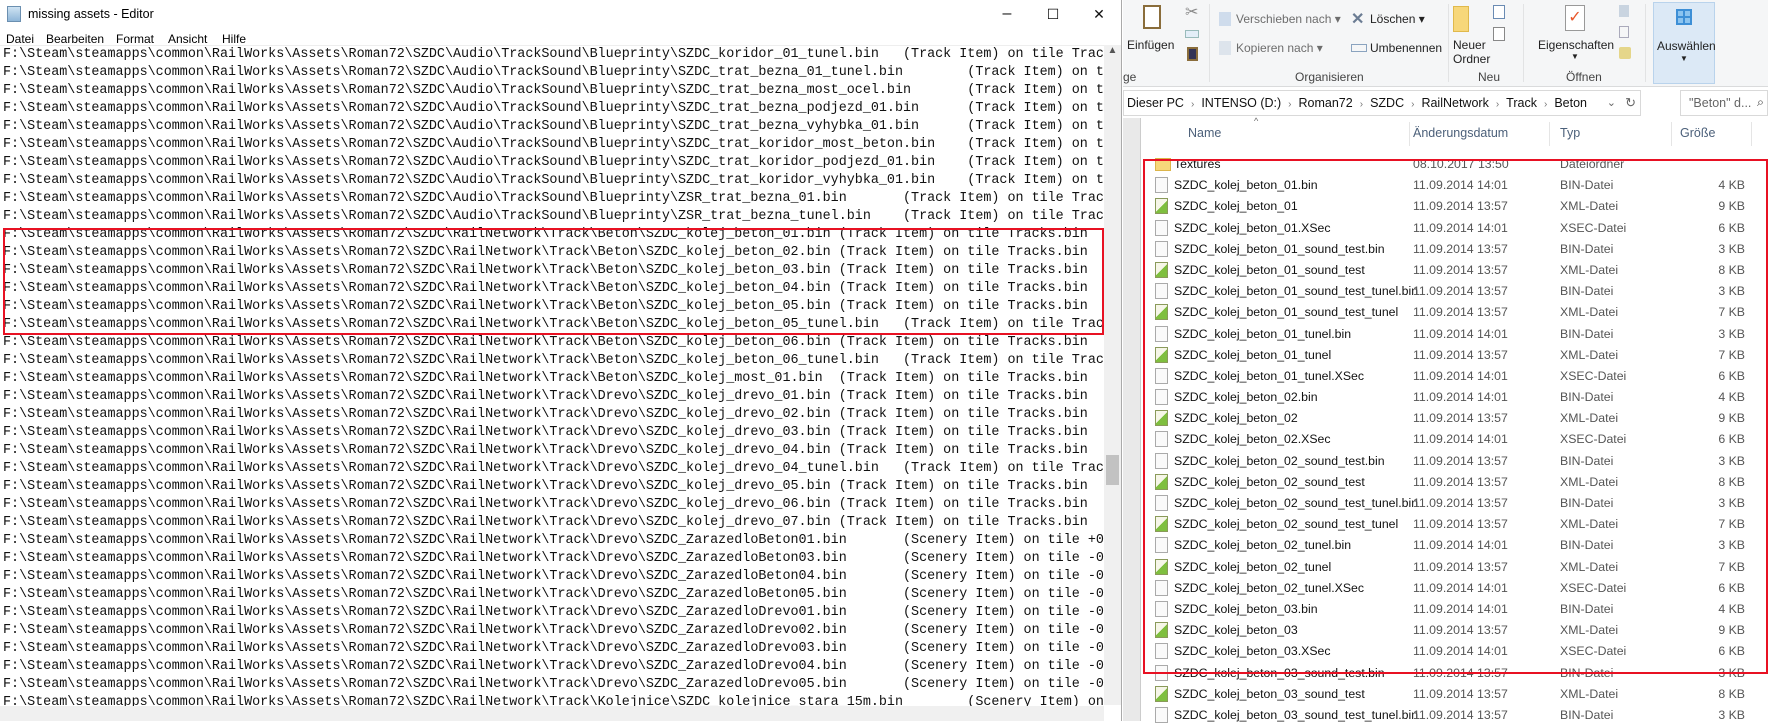 Image resolution: width=1768 pixels, height=726 pixels. I want to click on breadcrumb-item: Dieser PC, so click(1155, 103).